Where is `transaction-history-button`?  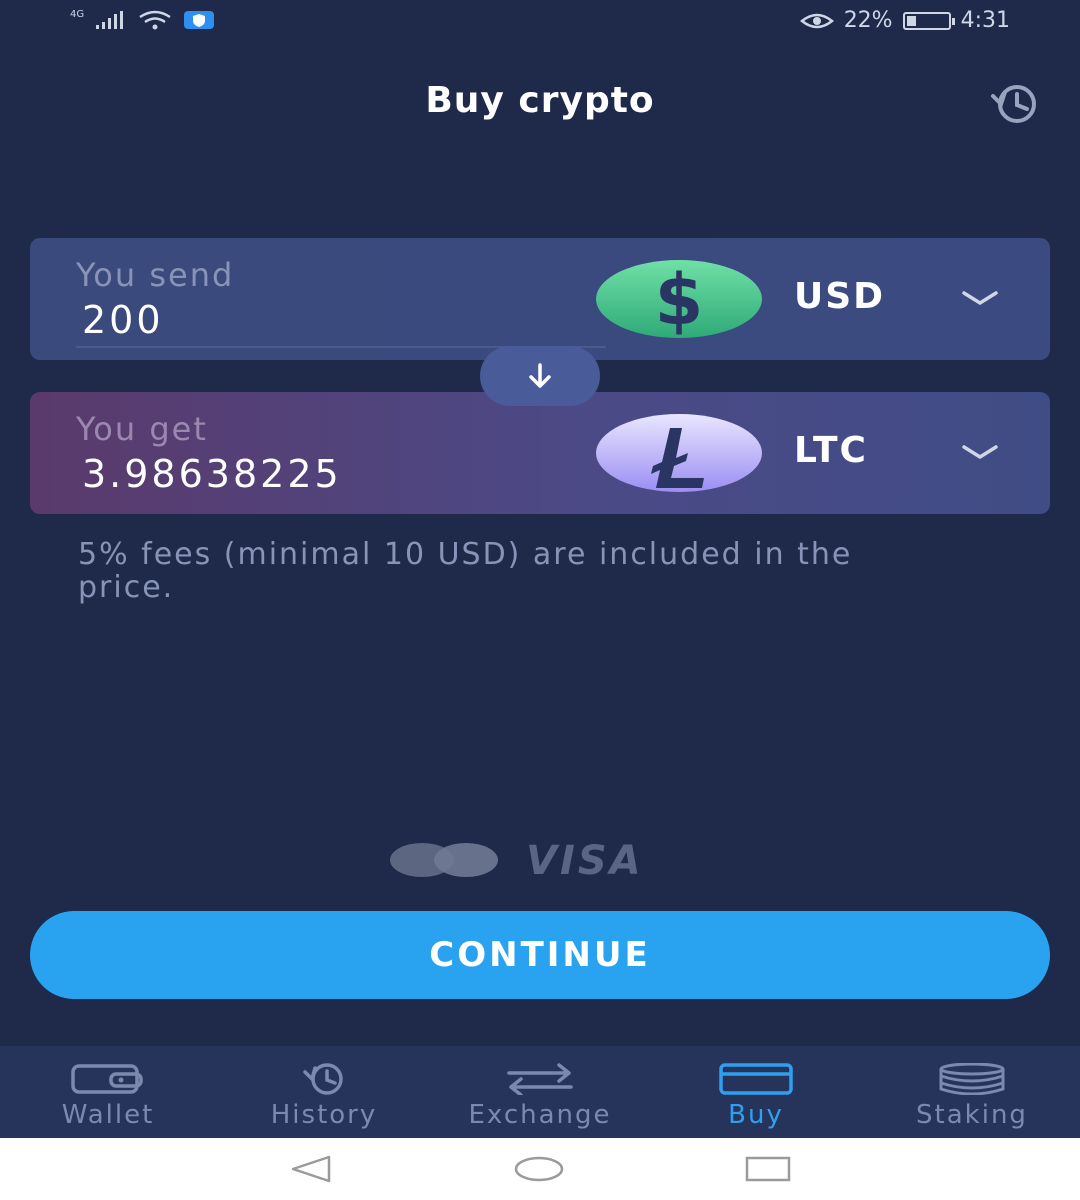 transaction-history-button is located at coordinates (1014, 104).